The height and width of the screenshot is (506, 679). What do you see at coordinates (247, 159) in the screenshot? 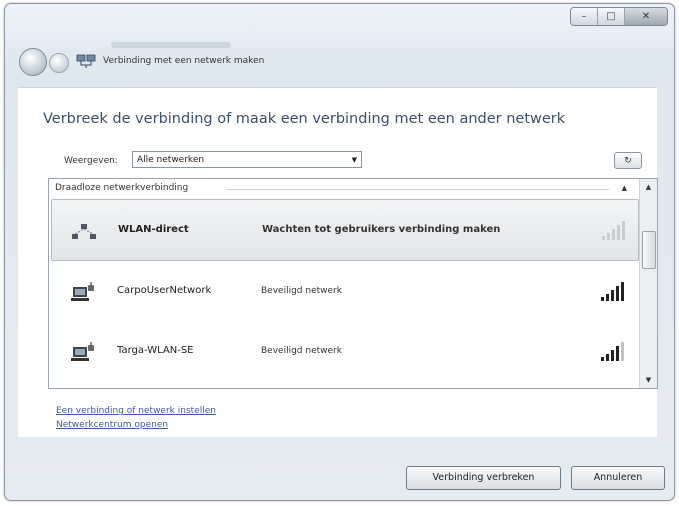
I see `show-select: Alle netwerken ▼` at bounding box center [247, 159].